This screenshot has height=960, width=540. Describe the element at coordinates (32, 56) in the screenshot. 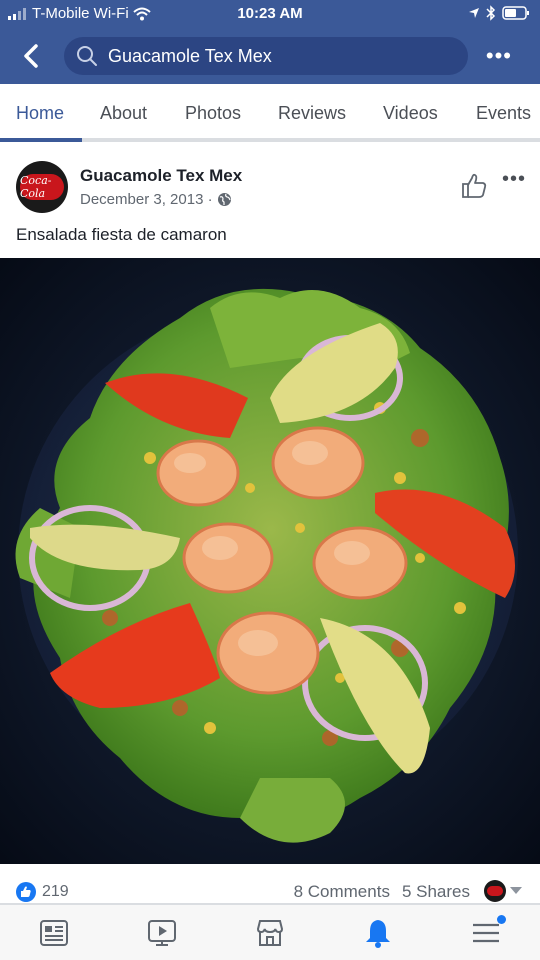

I see `back-arrow-icon` at that location.